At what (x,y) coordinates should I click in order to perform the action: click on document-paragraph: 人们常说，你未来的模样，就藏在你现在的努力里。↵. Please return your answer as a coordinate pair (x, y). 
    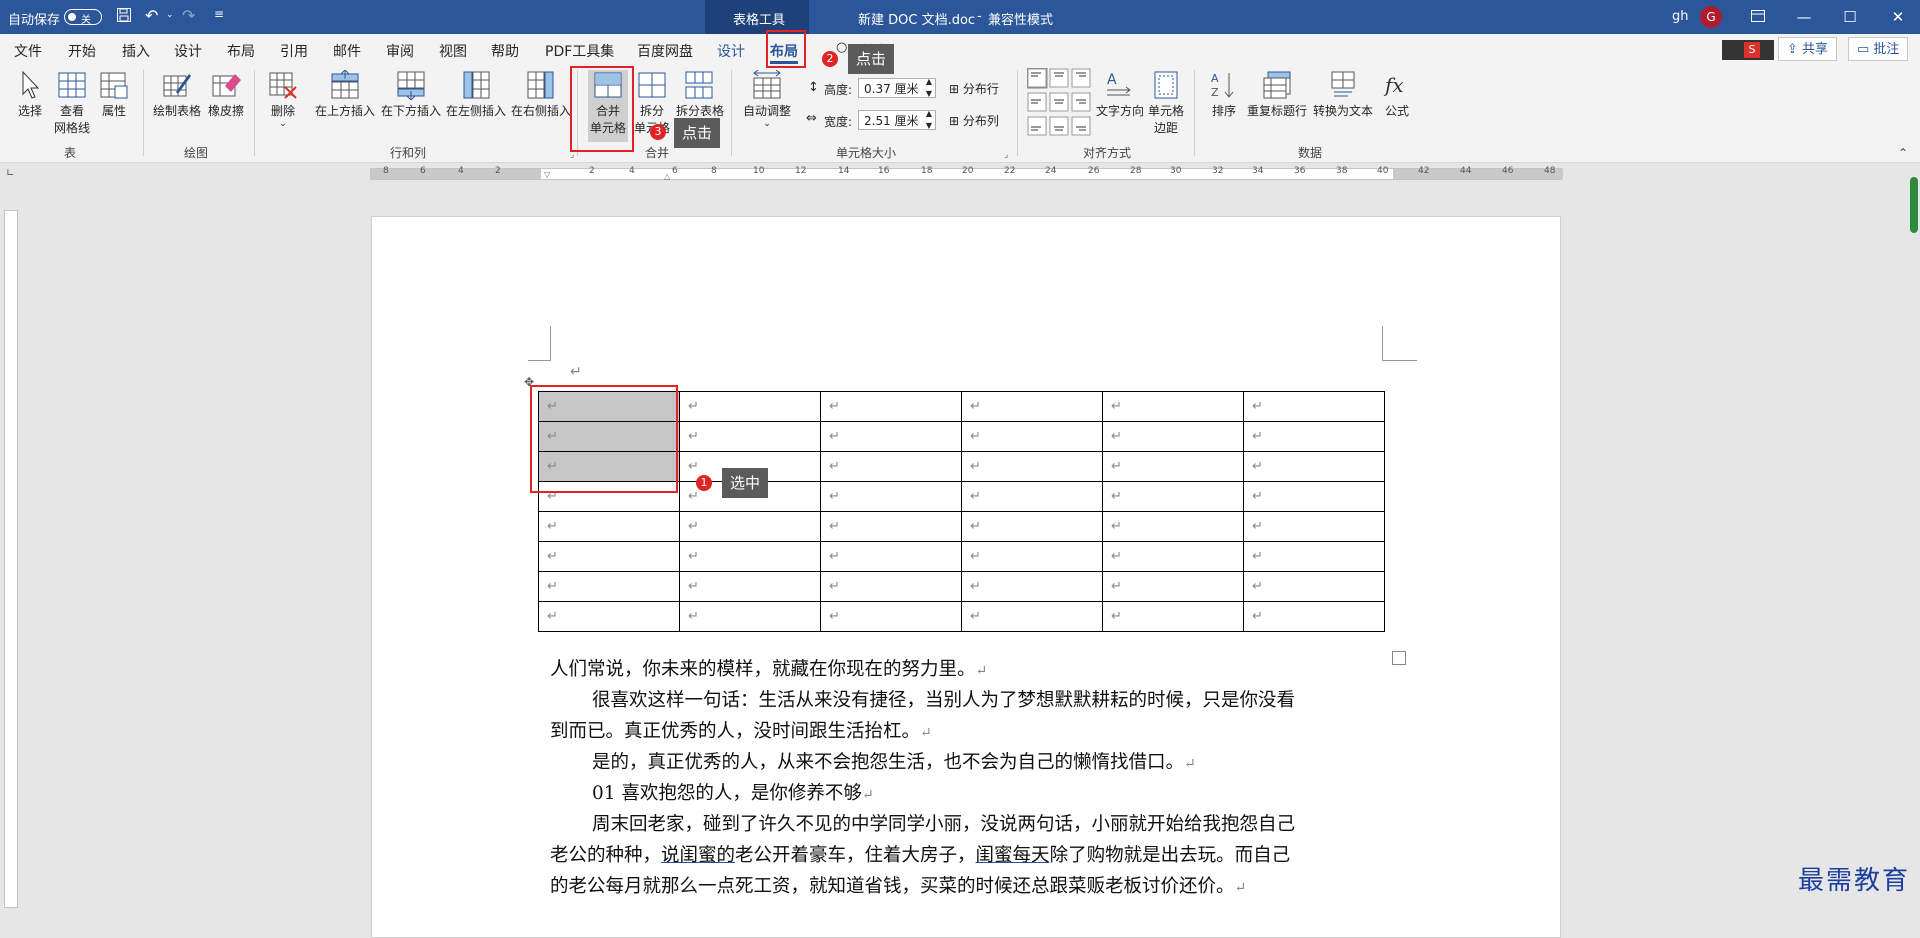
    Looking at the image, I should click on (768, 668).